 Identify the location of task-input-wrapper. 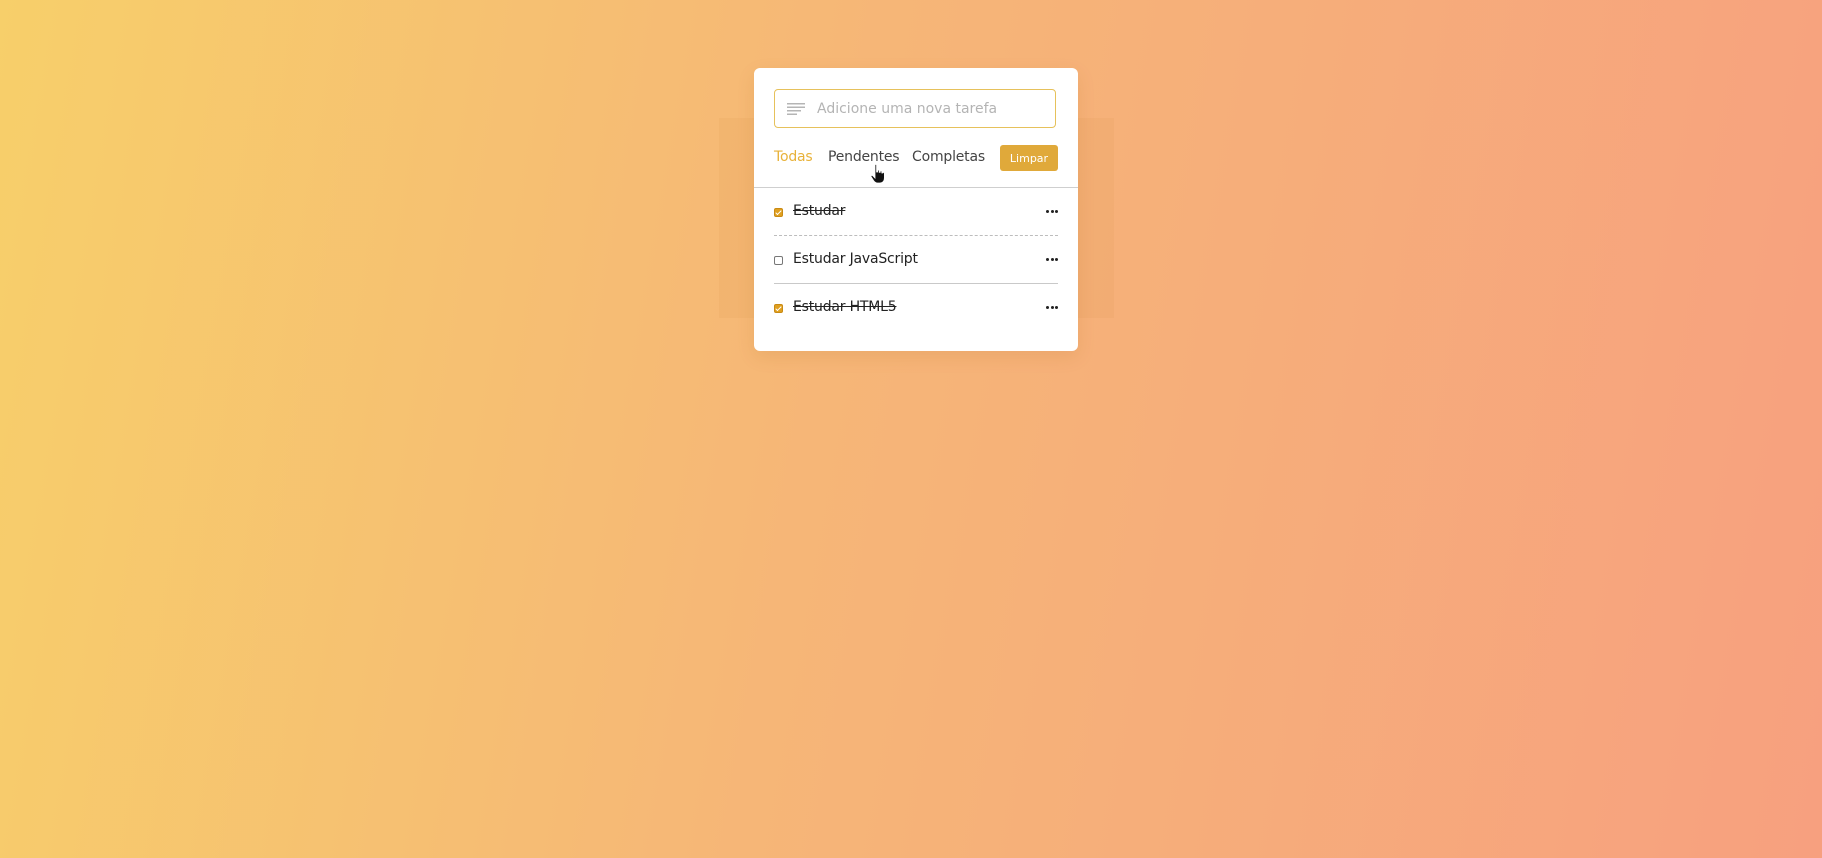
(915, 108).